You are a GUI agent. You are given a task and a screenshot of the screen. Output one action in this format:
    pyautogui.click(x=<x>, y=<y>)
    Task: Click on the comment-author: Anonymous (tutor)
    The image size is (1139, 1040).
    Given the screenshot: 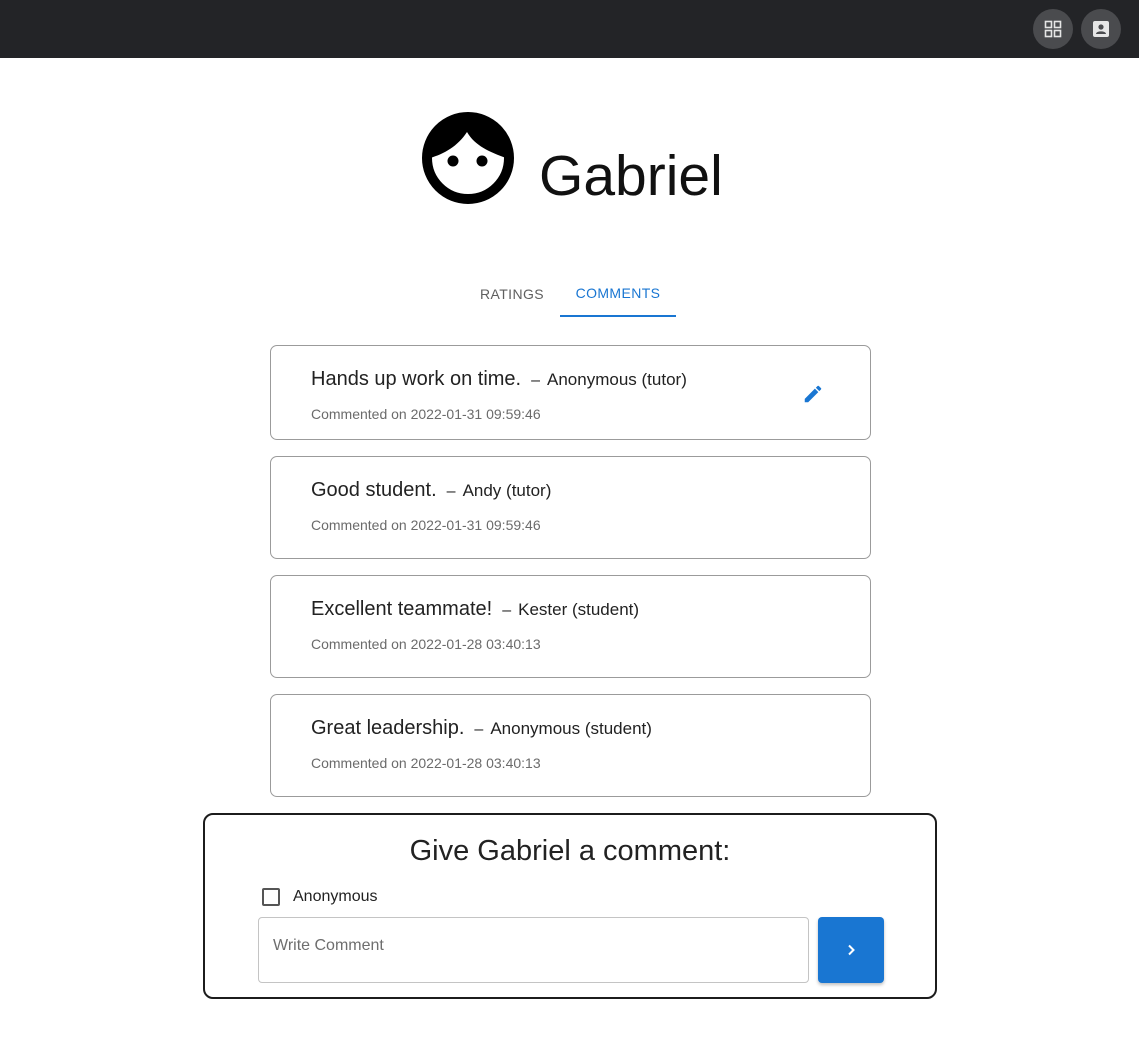 What is the action you would take?
    pyautogui.click(x=617, y=379)
    